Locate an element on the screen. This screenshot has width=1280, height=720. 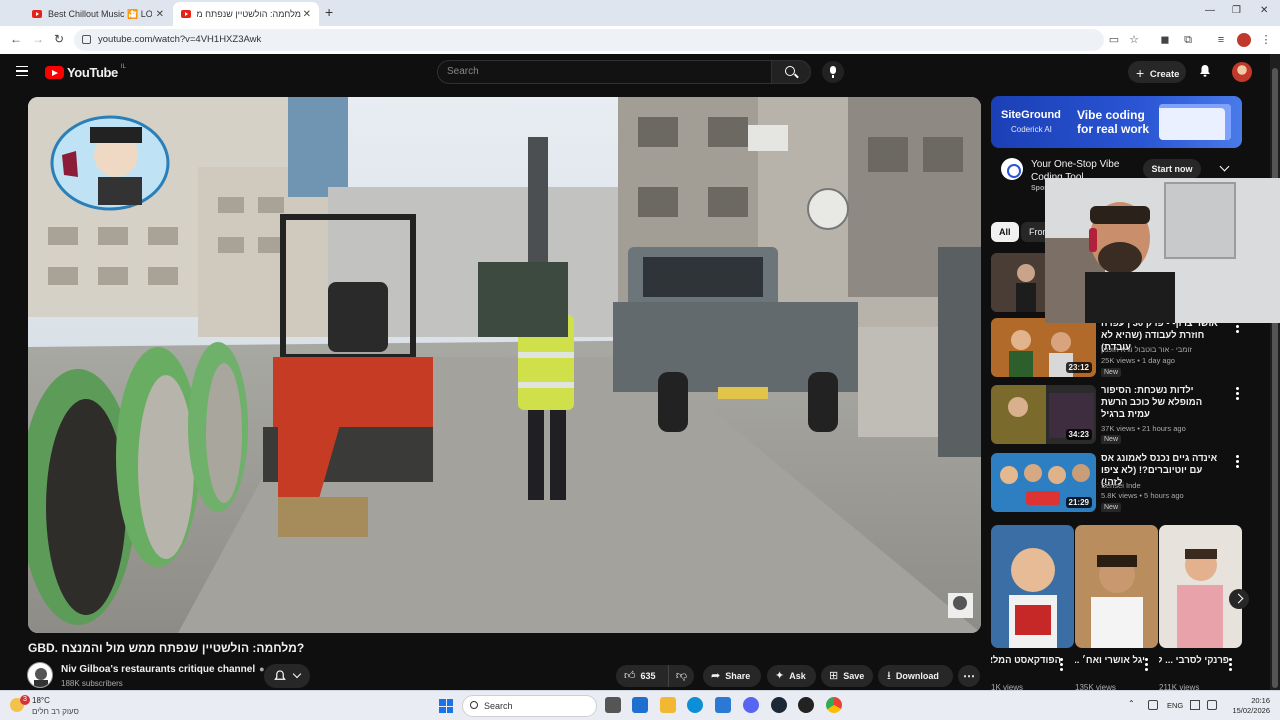
task-view-icon is located at coordinates (613, 705).